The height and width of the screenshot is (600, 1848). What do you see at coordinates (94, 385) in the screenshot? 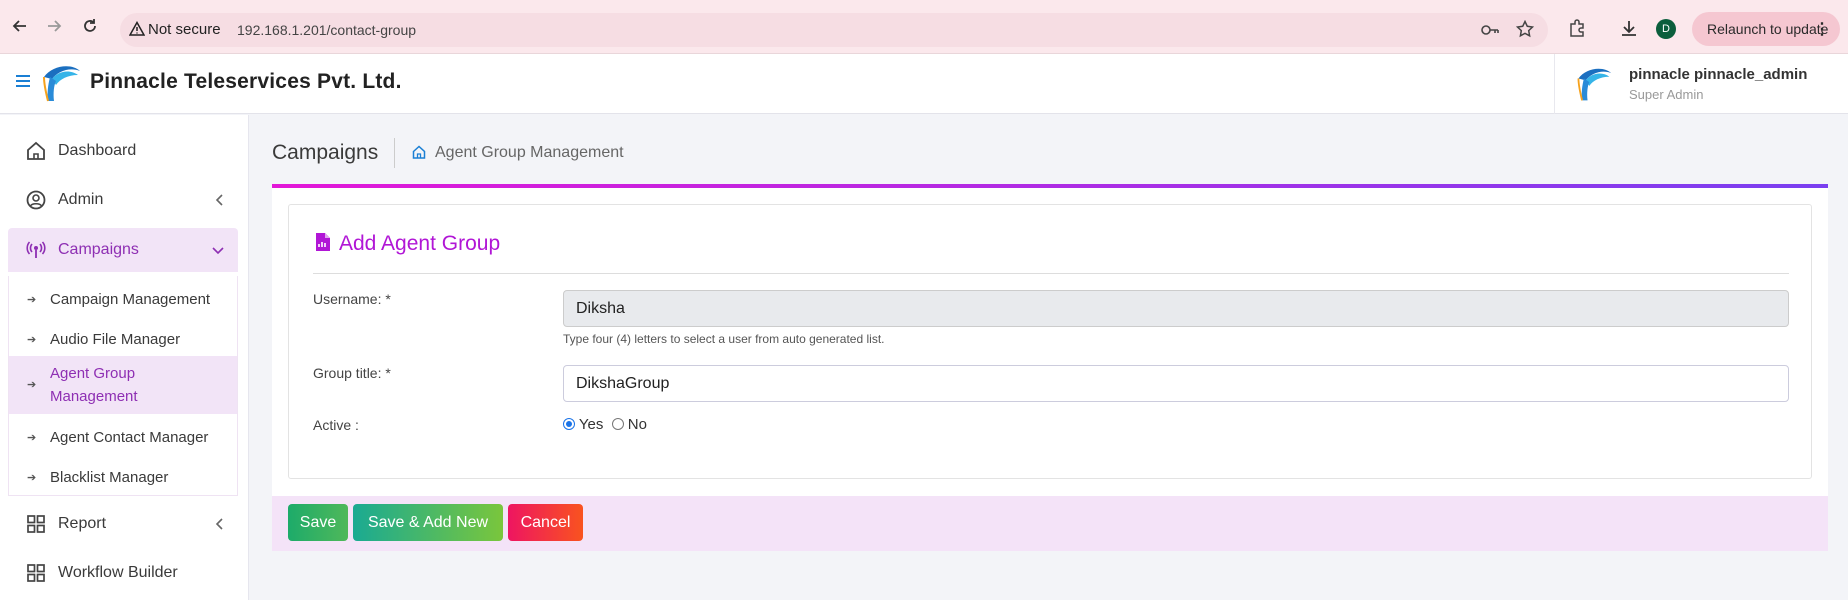
I see `submenu-item-label: Agent Group Management` at bounding box center [94, 385].